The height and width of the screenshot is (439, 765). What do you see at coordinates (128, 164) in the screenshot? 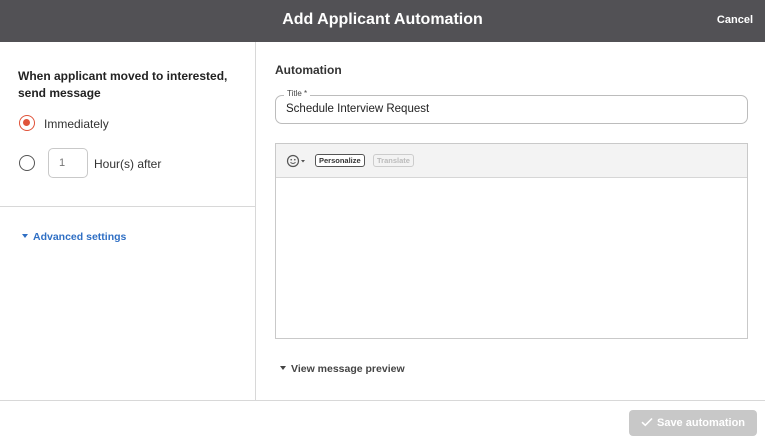
I see `hours-after-label: Hour(s) after` at bounding box center [128, 164].